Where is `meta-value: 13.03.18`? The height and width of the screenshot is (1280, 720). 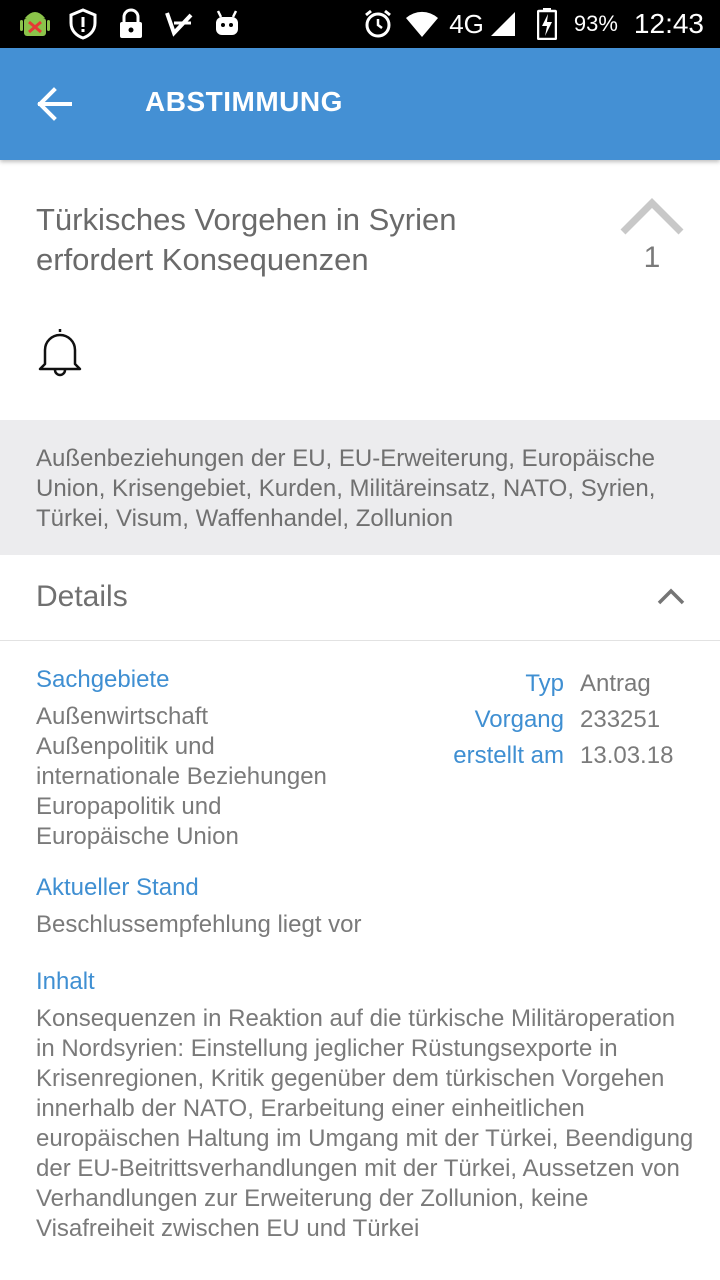
meta-value: 13.03.18 is located at coordinates (627, 755).